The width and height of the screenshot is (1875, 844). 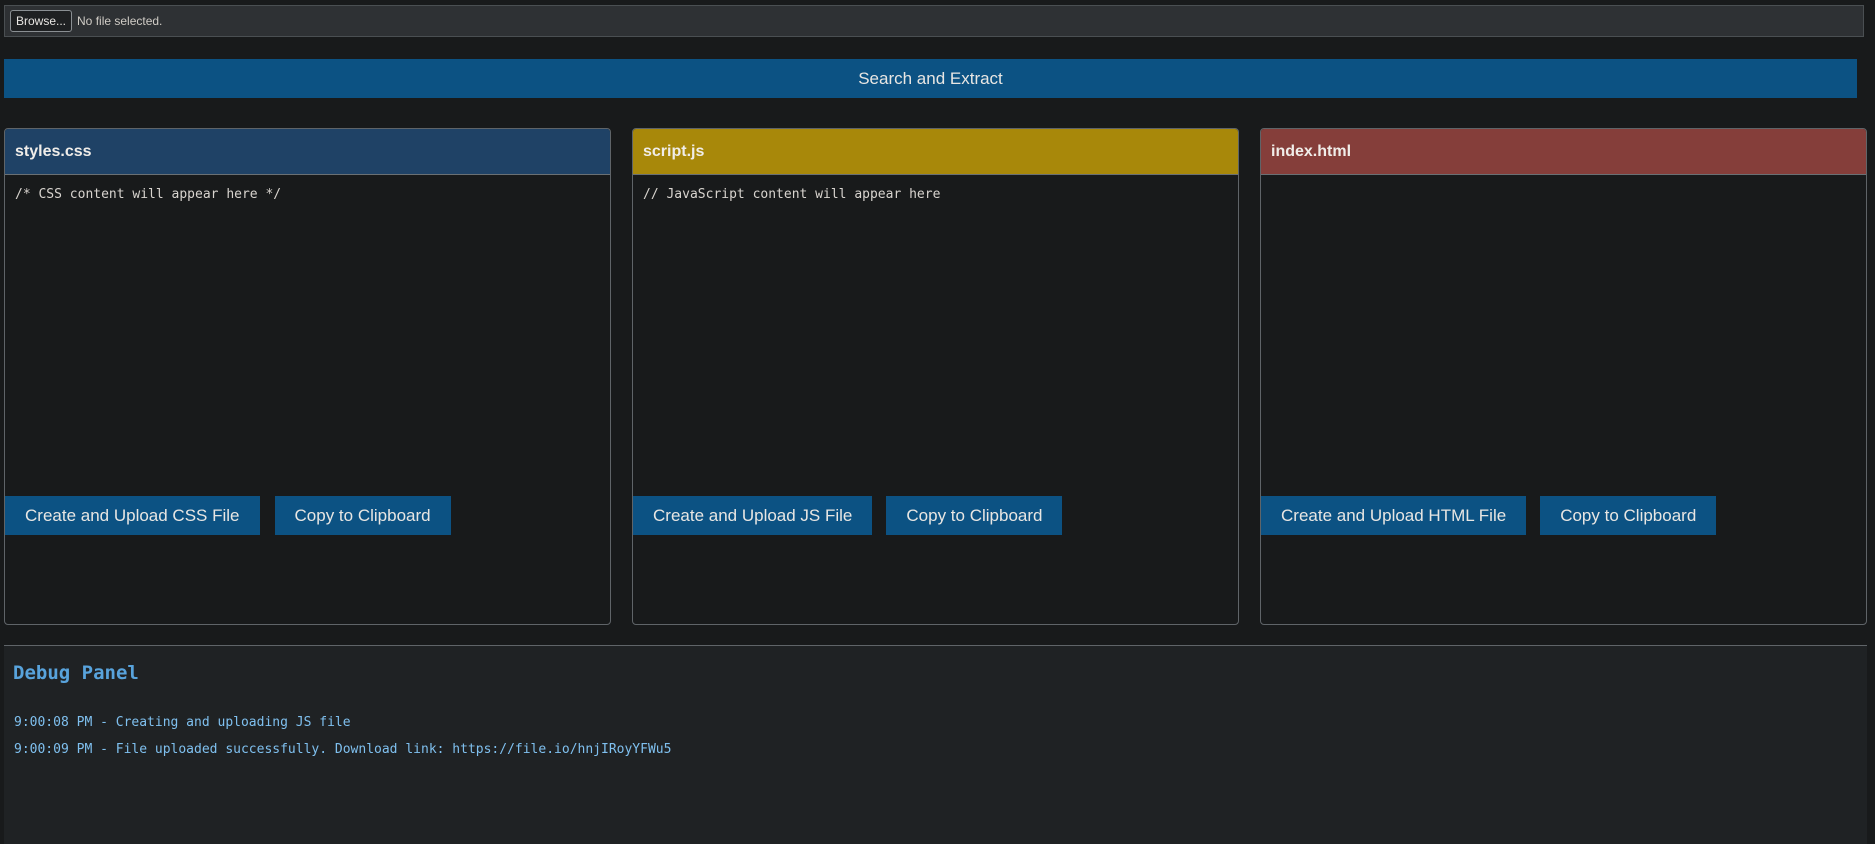 I want to click on create-upload-css-button: Create and Upload CSS File, so click(x=132, y=515).